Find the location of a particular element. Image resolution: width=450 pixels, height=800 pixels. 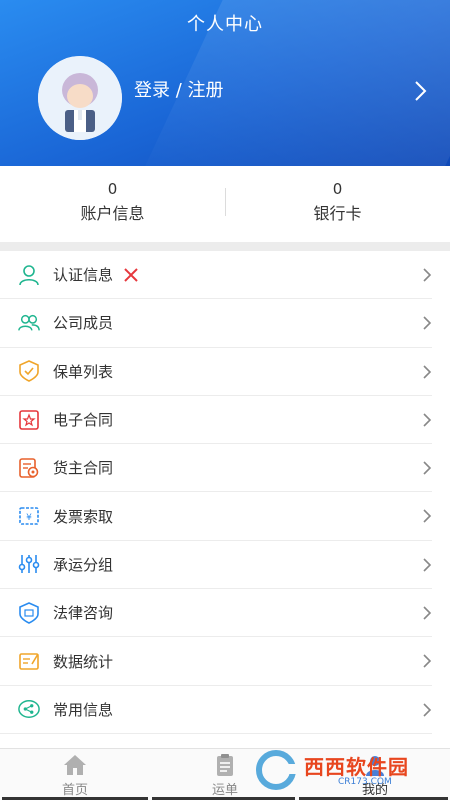

avatar is located at coordinates (80, 98).